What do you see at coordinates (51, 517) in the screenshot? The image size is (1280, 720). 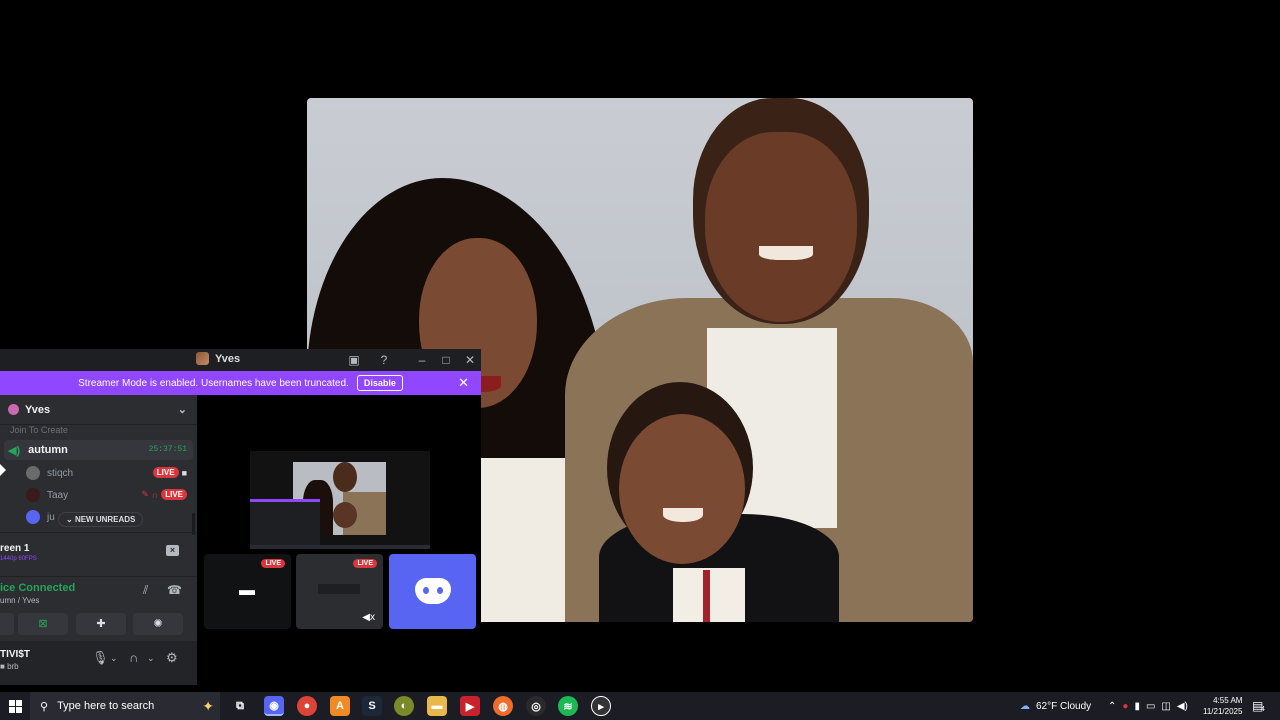 I see `member-name: ju` at bounding box center [51, 517].